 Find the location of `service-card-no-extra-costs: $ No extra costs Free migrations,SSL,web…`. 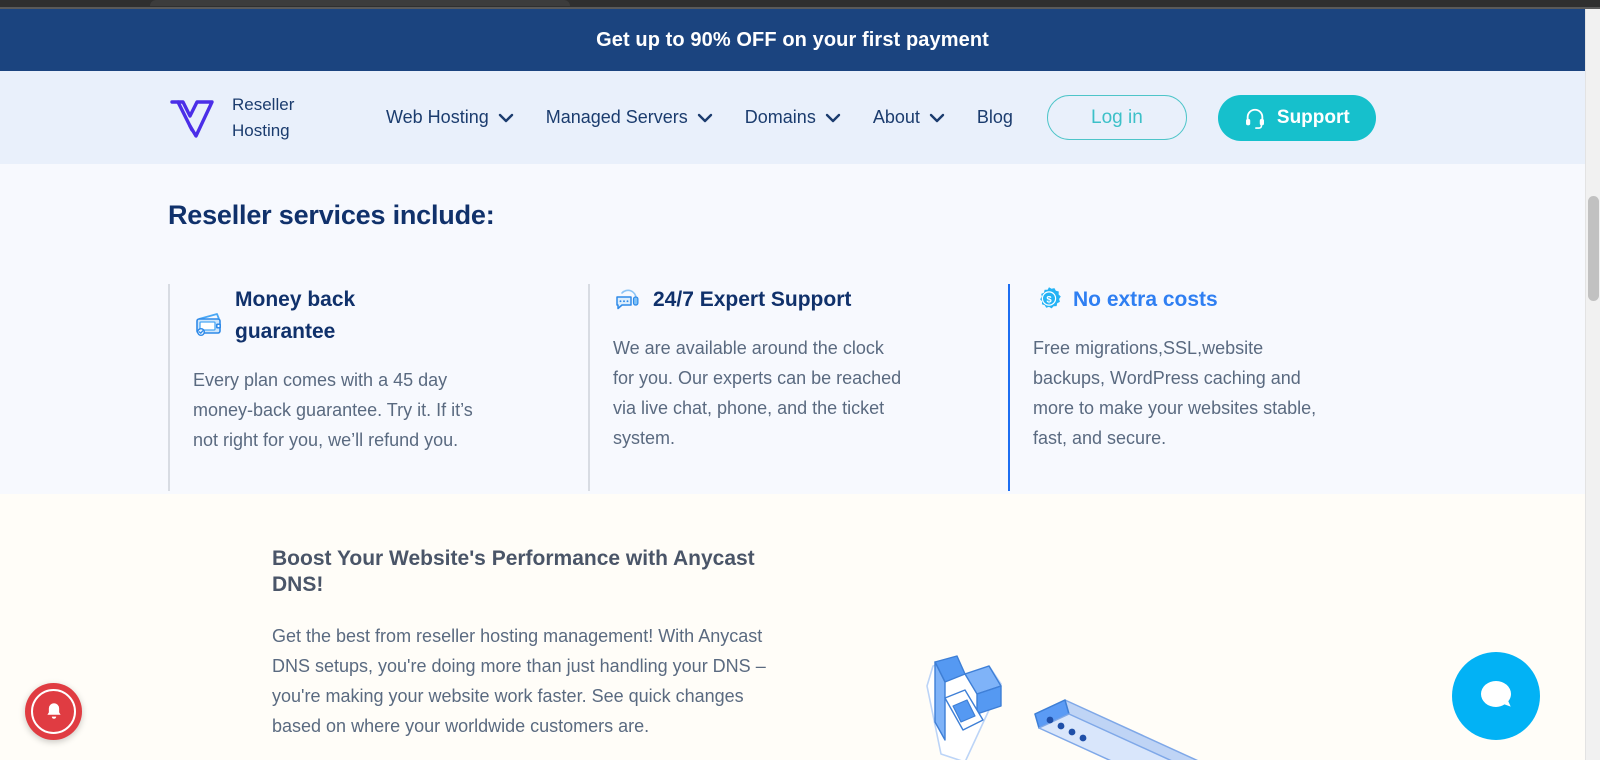

service-card-no-extra-costs: $ No extra costs Free migrations,SSL,web… is located at coordinates (1218, 387).